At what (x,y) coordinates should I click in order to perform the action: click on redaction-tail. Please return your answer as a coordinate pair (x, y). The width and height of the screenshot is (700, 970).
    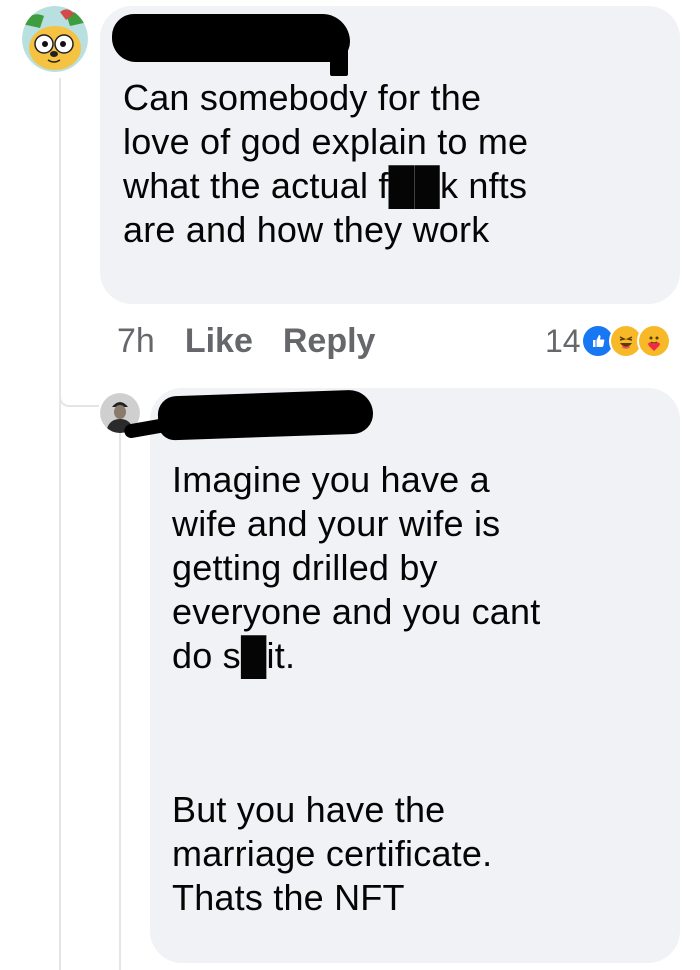
    Looking at the image, I should click on (339, 59).